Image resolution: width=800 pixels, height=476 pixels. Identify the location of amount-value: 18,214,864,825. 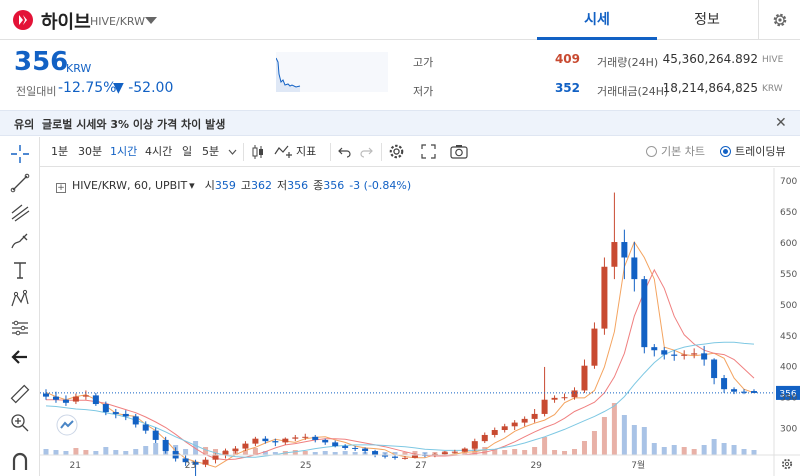
(710, 88).